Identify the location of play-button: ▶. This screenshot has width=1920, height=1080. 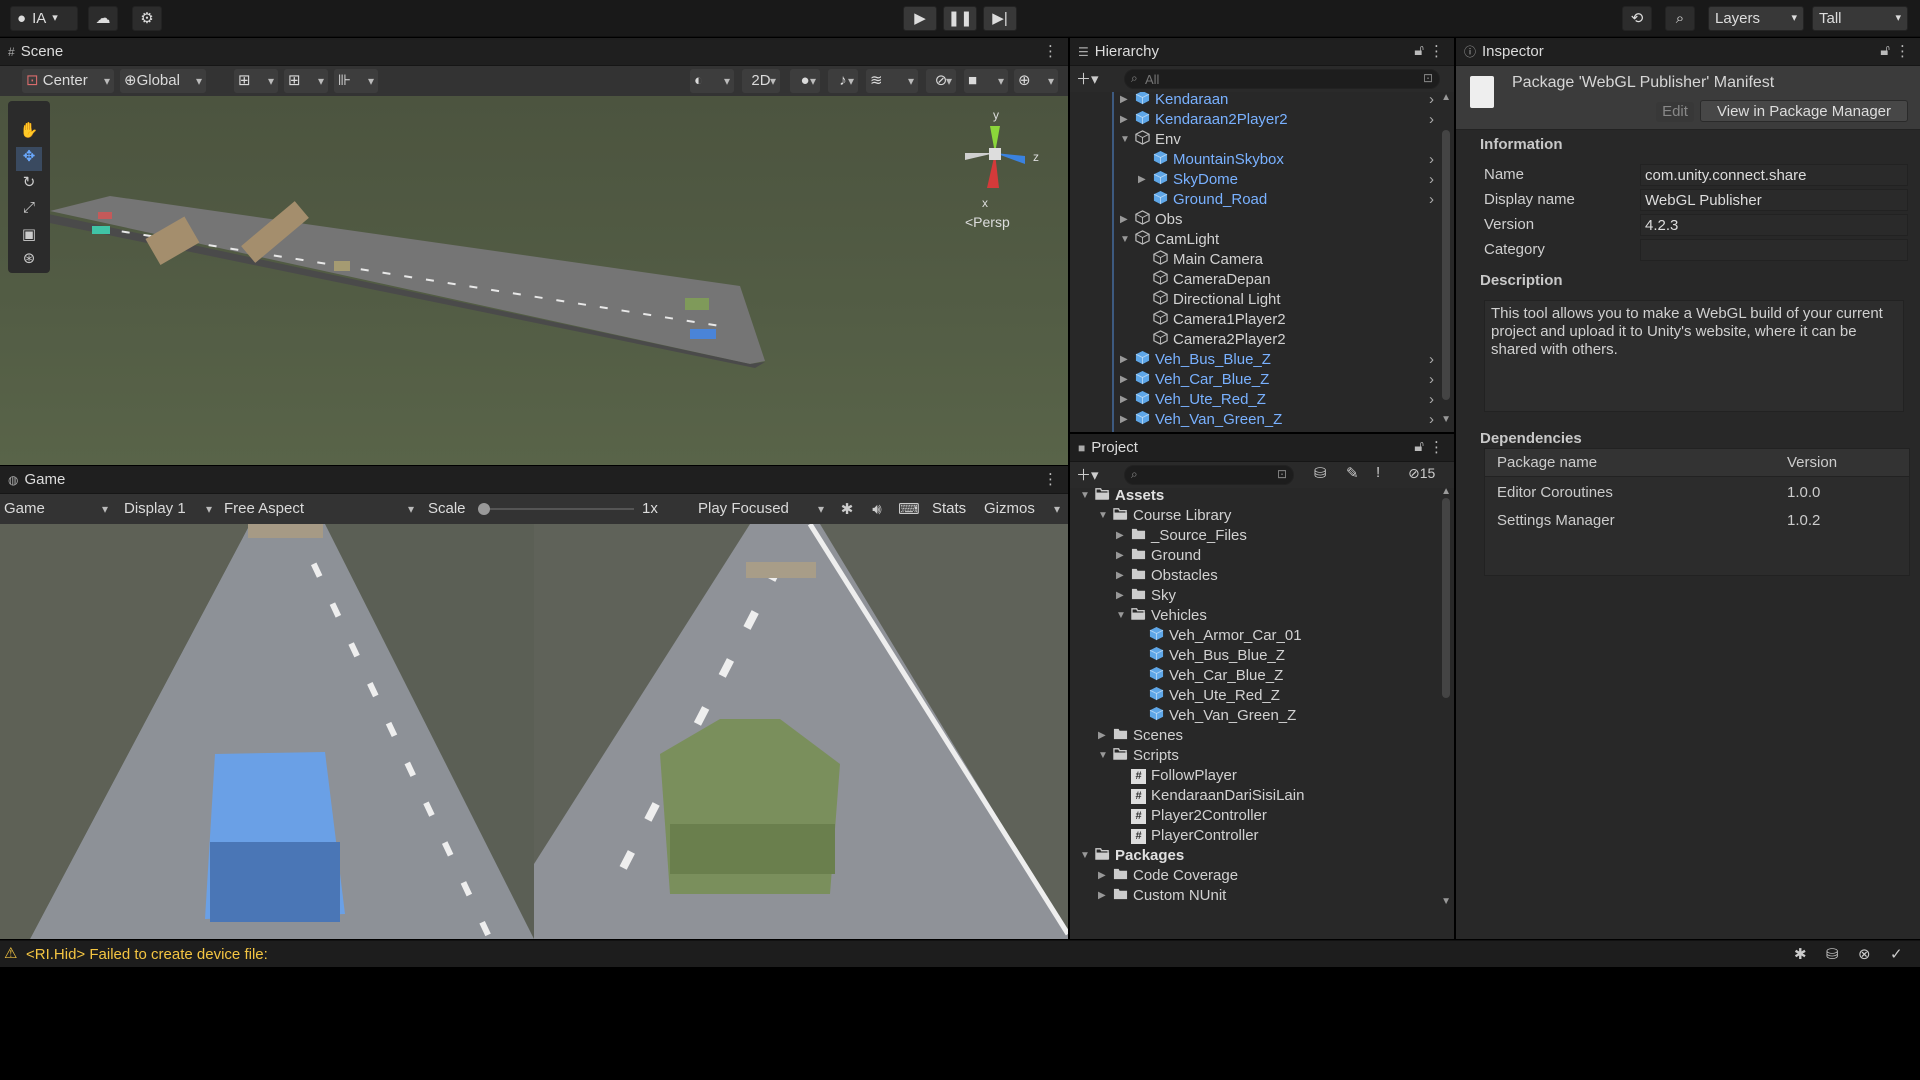
(920, 18).